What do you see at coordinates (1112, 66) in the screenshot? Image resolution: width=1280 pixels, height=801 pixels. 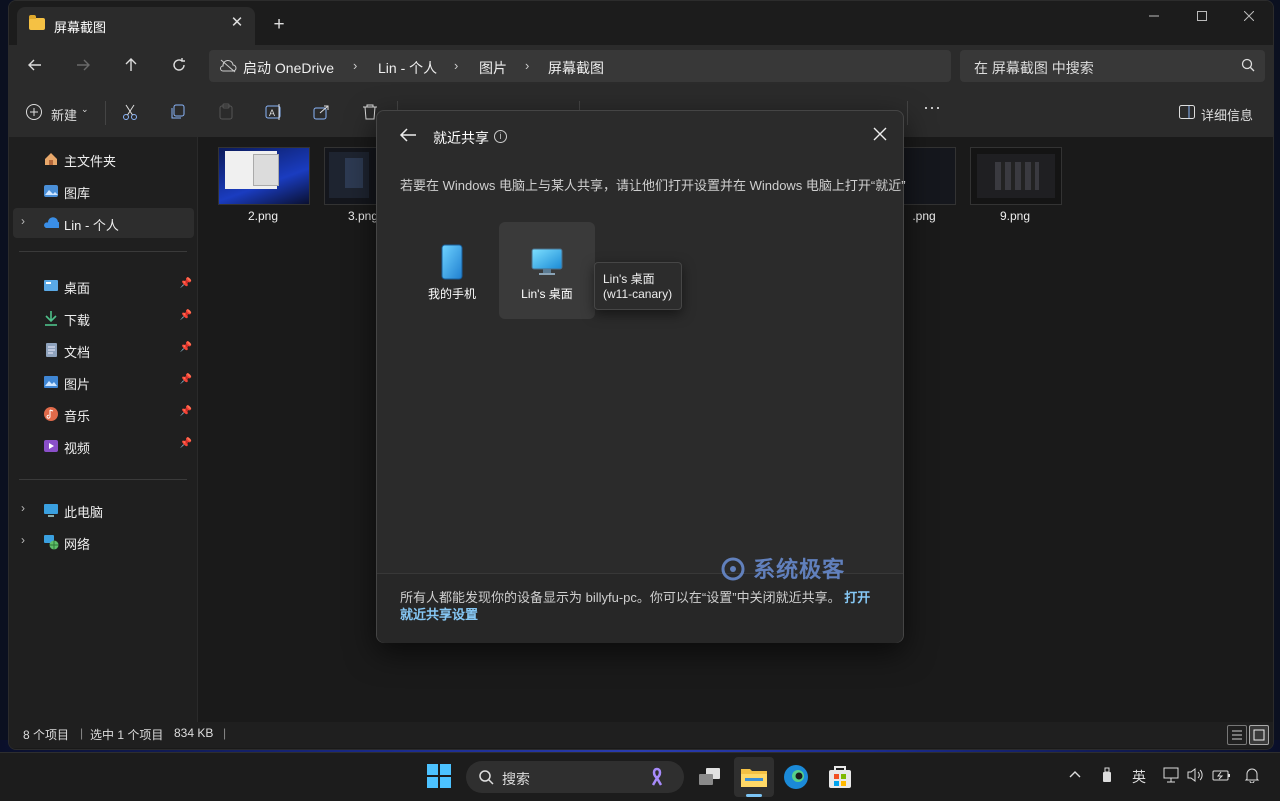 I see `search-box: 在 屏幕截图 中搜索` at bounding box center [1112, 66].